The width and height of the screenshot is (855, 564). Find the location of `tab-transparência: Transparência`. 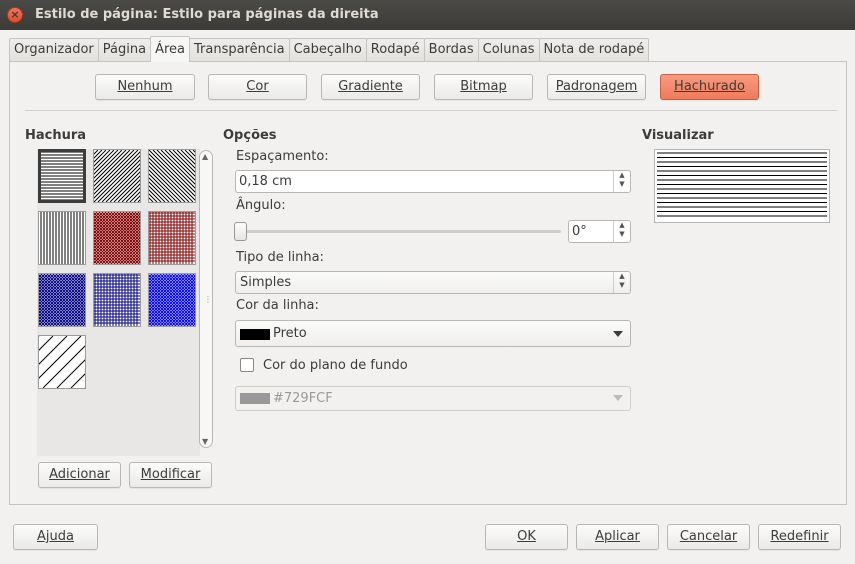

tab-transparência: Transparência is located at coordinates (239, 50).